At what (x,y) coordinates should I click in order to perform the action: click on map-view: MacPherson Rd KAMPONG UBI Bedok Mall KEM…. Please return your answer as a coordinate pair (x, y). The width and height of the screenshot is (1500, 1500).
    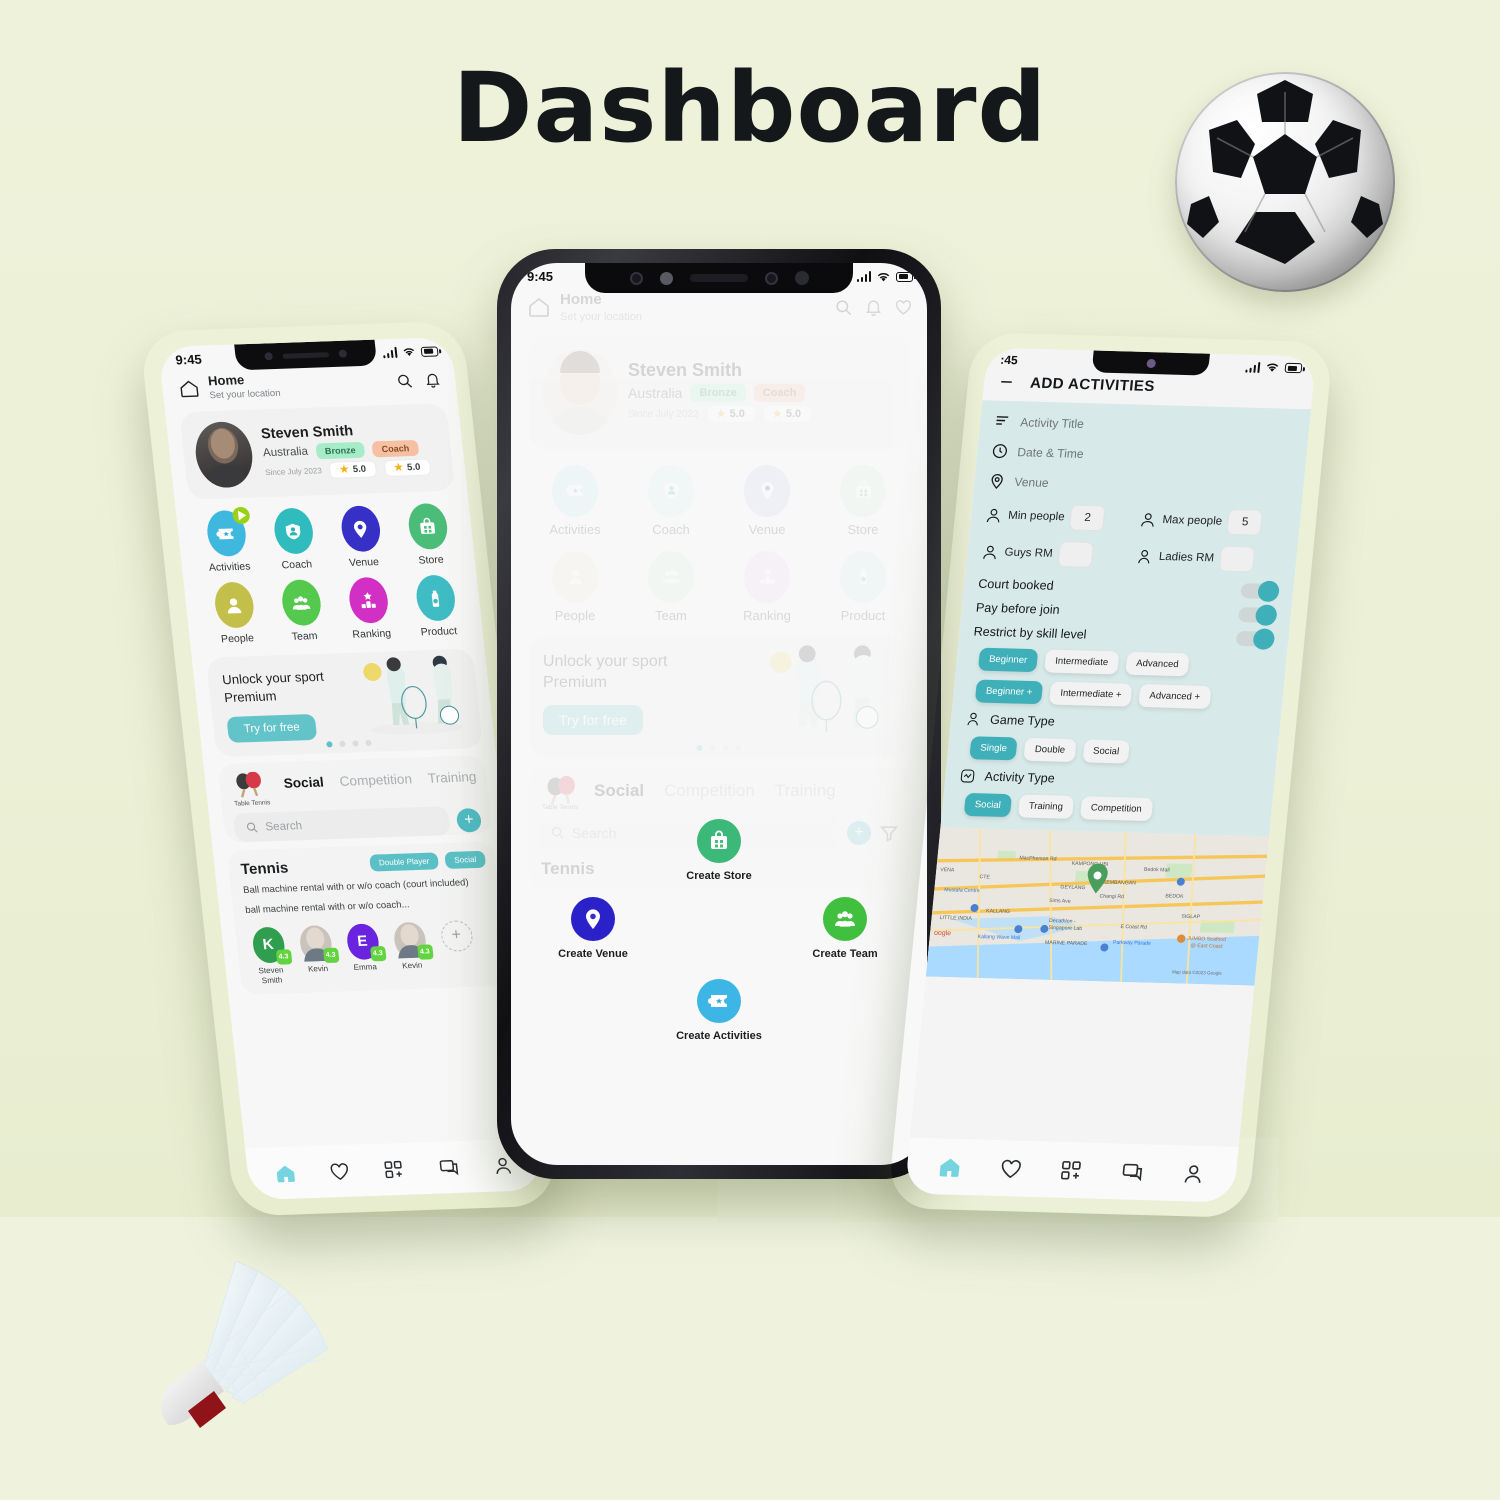
    Looking at the image, I should click on (1097, 906).